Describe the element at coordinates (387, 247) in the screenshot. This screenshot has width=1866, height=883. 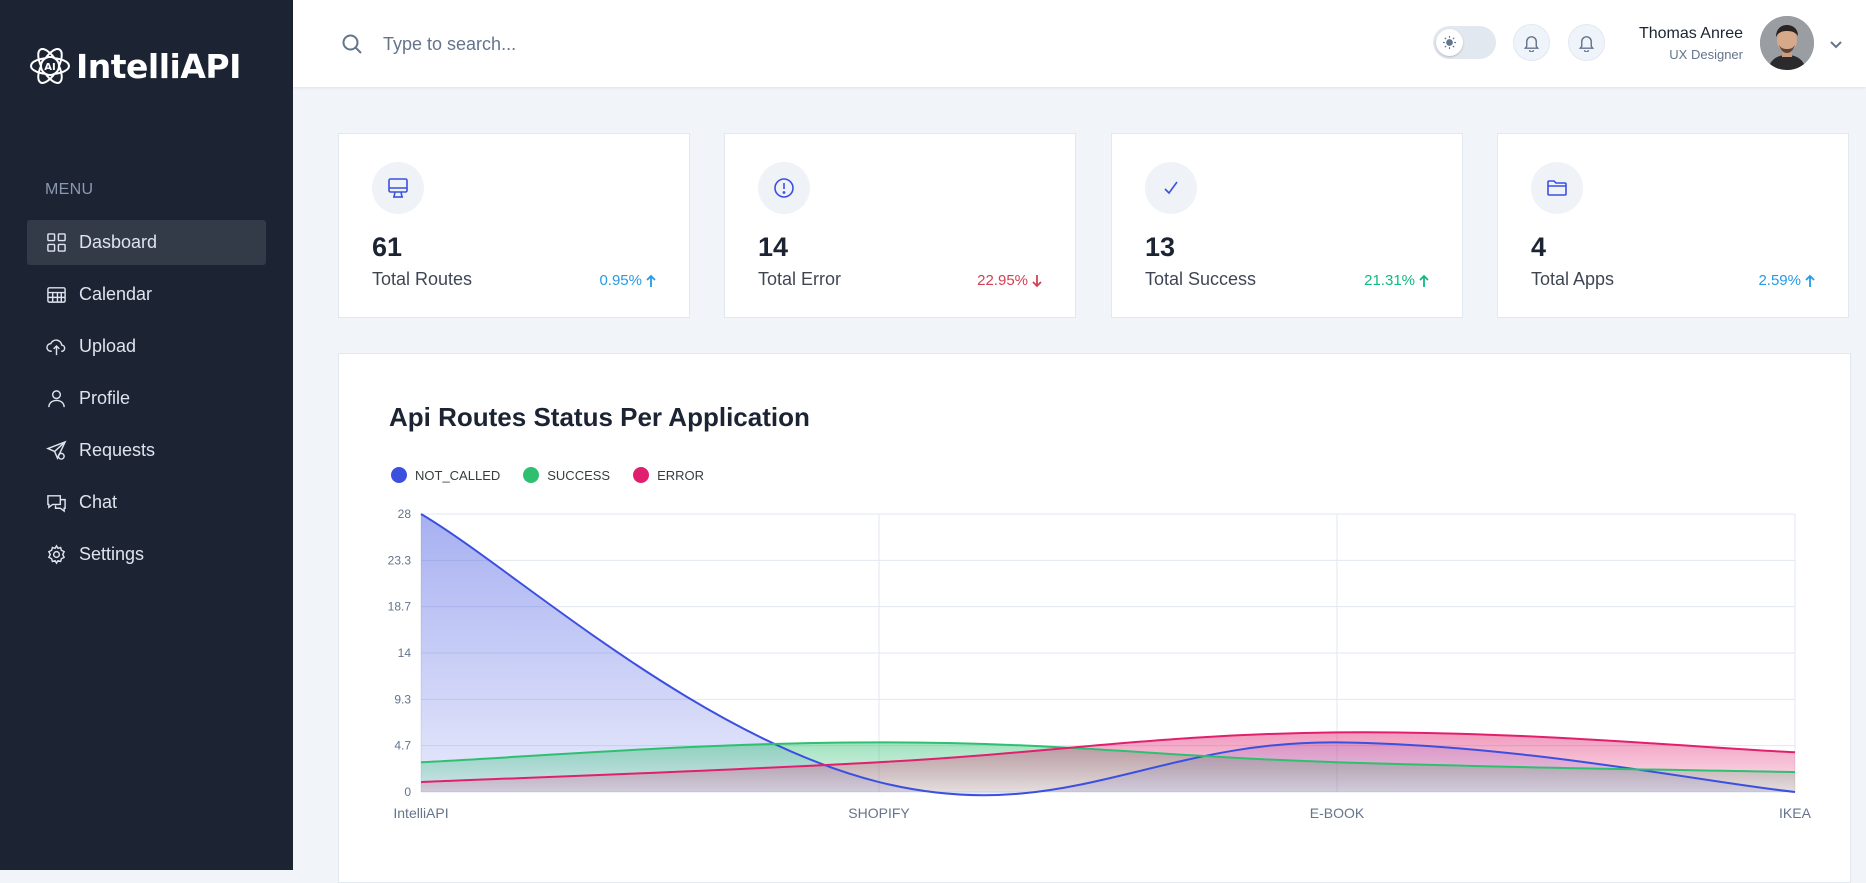
I see `stat-value: 61` at that location.